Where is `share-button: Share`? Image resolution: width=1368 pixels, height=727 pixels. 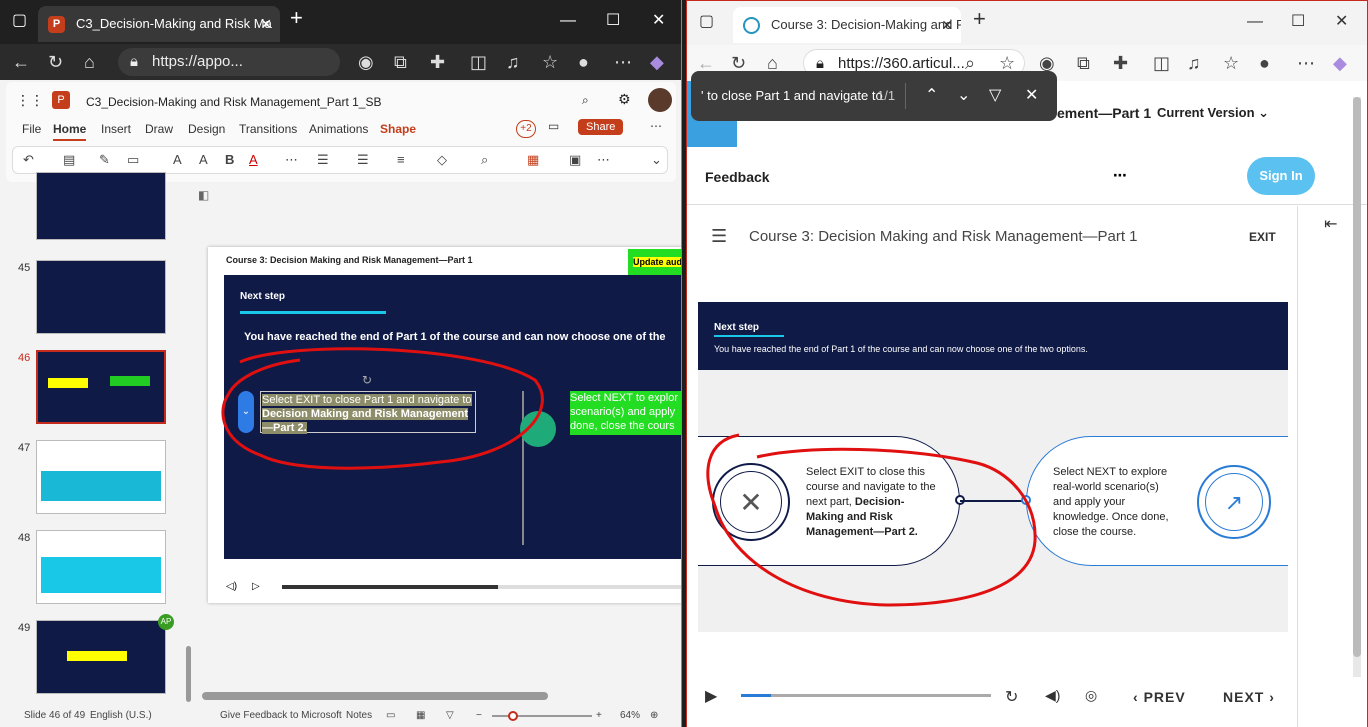 share-button: Share is located at coordinates (601, 127).